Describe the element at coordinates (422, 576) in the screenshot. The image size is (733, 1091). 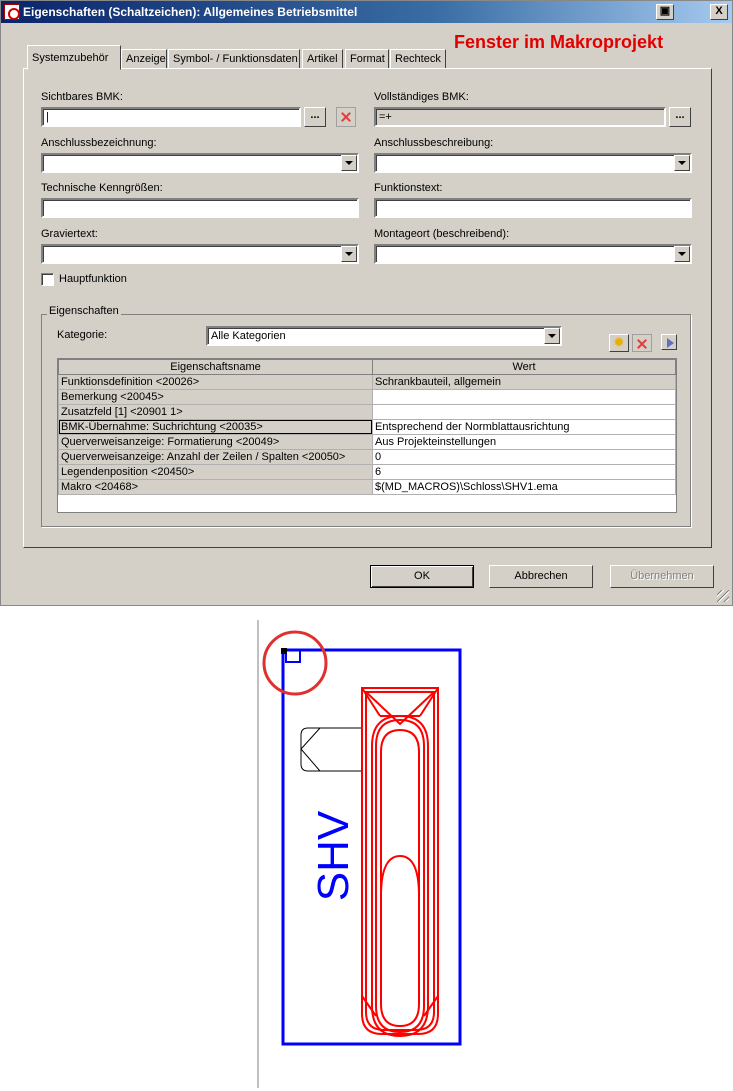
I see `ok-button: OK` at that location.